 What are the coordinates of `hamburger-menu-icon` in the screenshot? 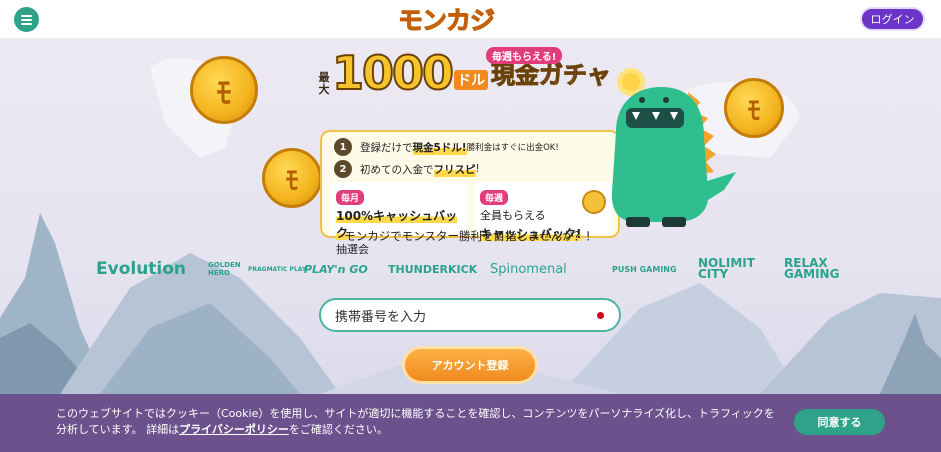 It's located at (26, 19).